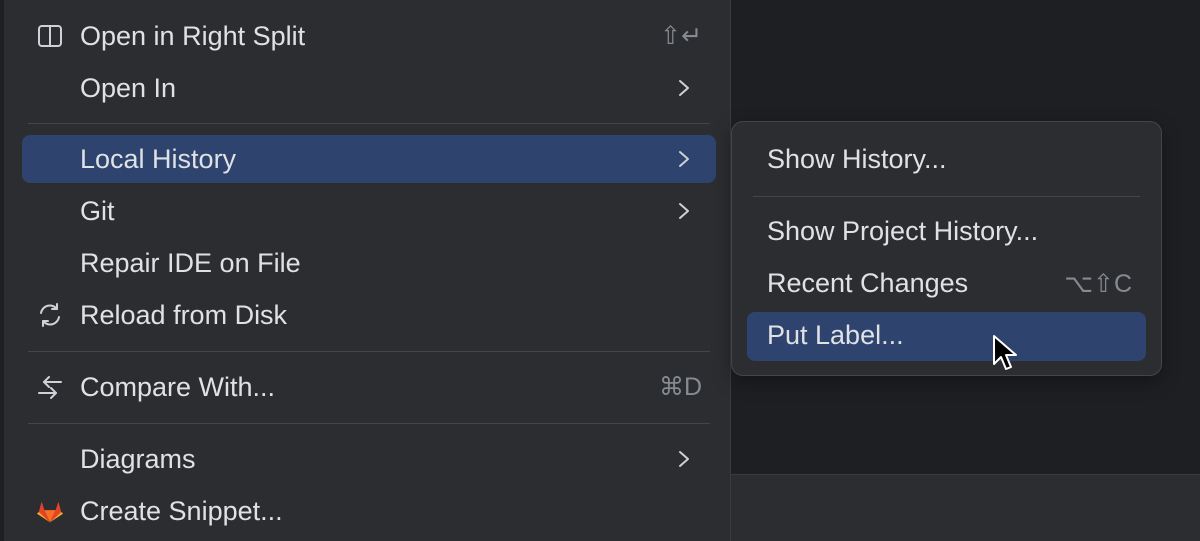 The image size is (1200, 541). What do you see at coordinates (946, 196) in the screenshot?
I see `submenu-separator` at bounding box center [946, 196].